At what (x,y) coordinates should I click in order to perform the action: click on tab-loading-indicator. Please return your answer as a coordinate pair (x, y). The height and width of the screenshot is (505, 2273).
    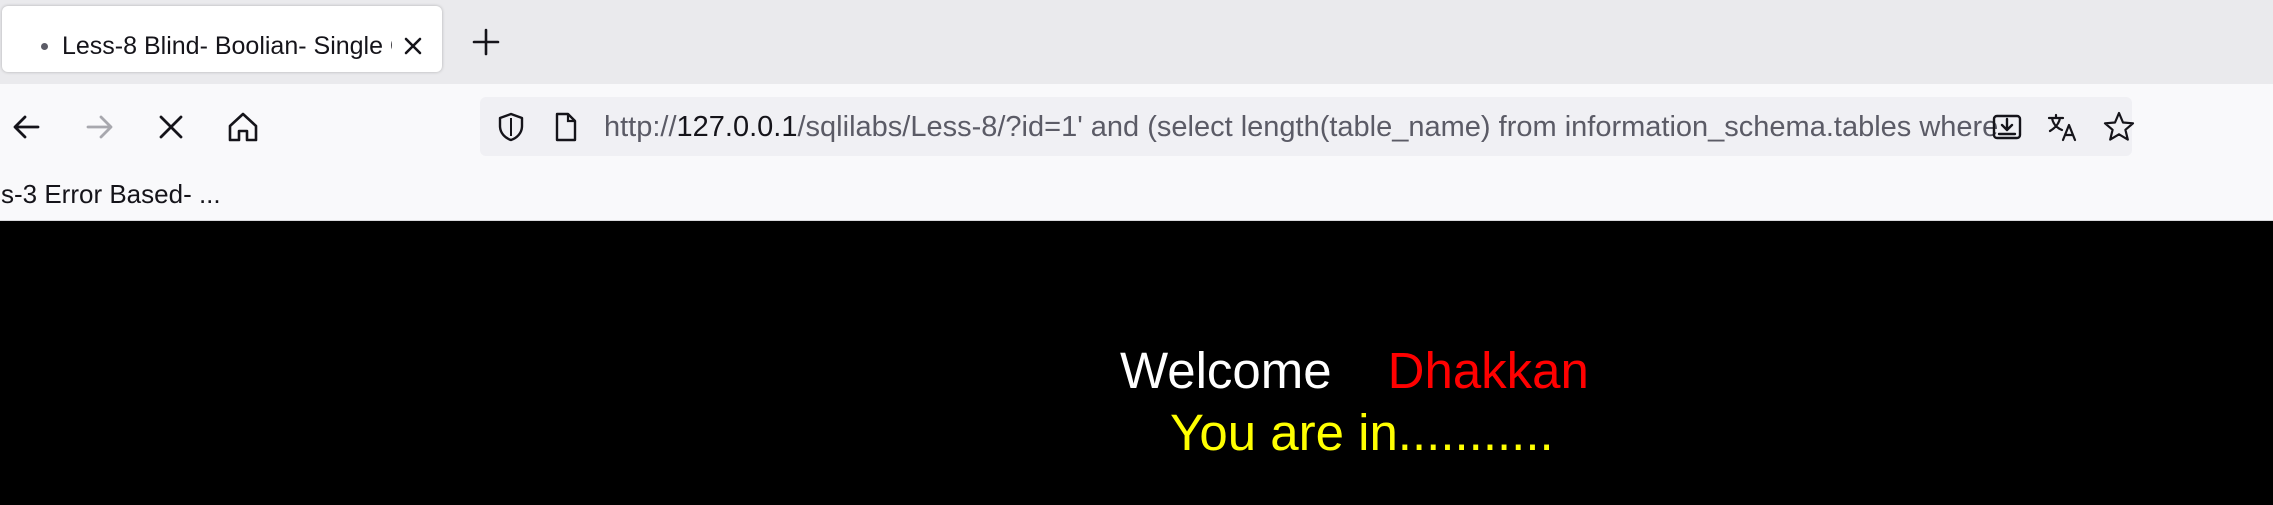
    Looking at the image, I should click on (44, 46).